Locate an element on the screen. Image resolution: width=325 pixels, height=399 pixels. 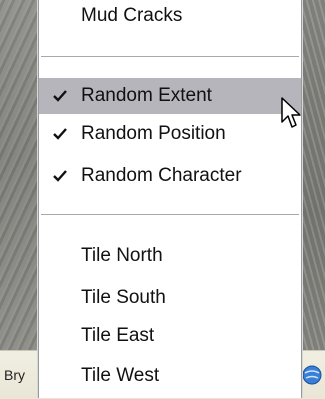
menu-item-label: Tile South is located at coordinates (123, 297).